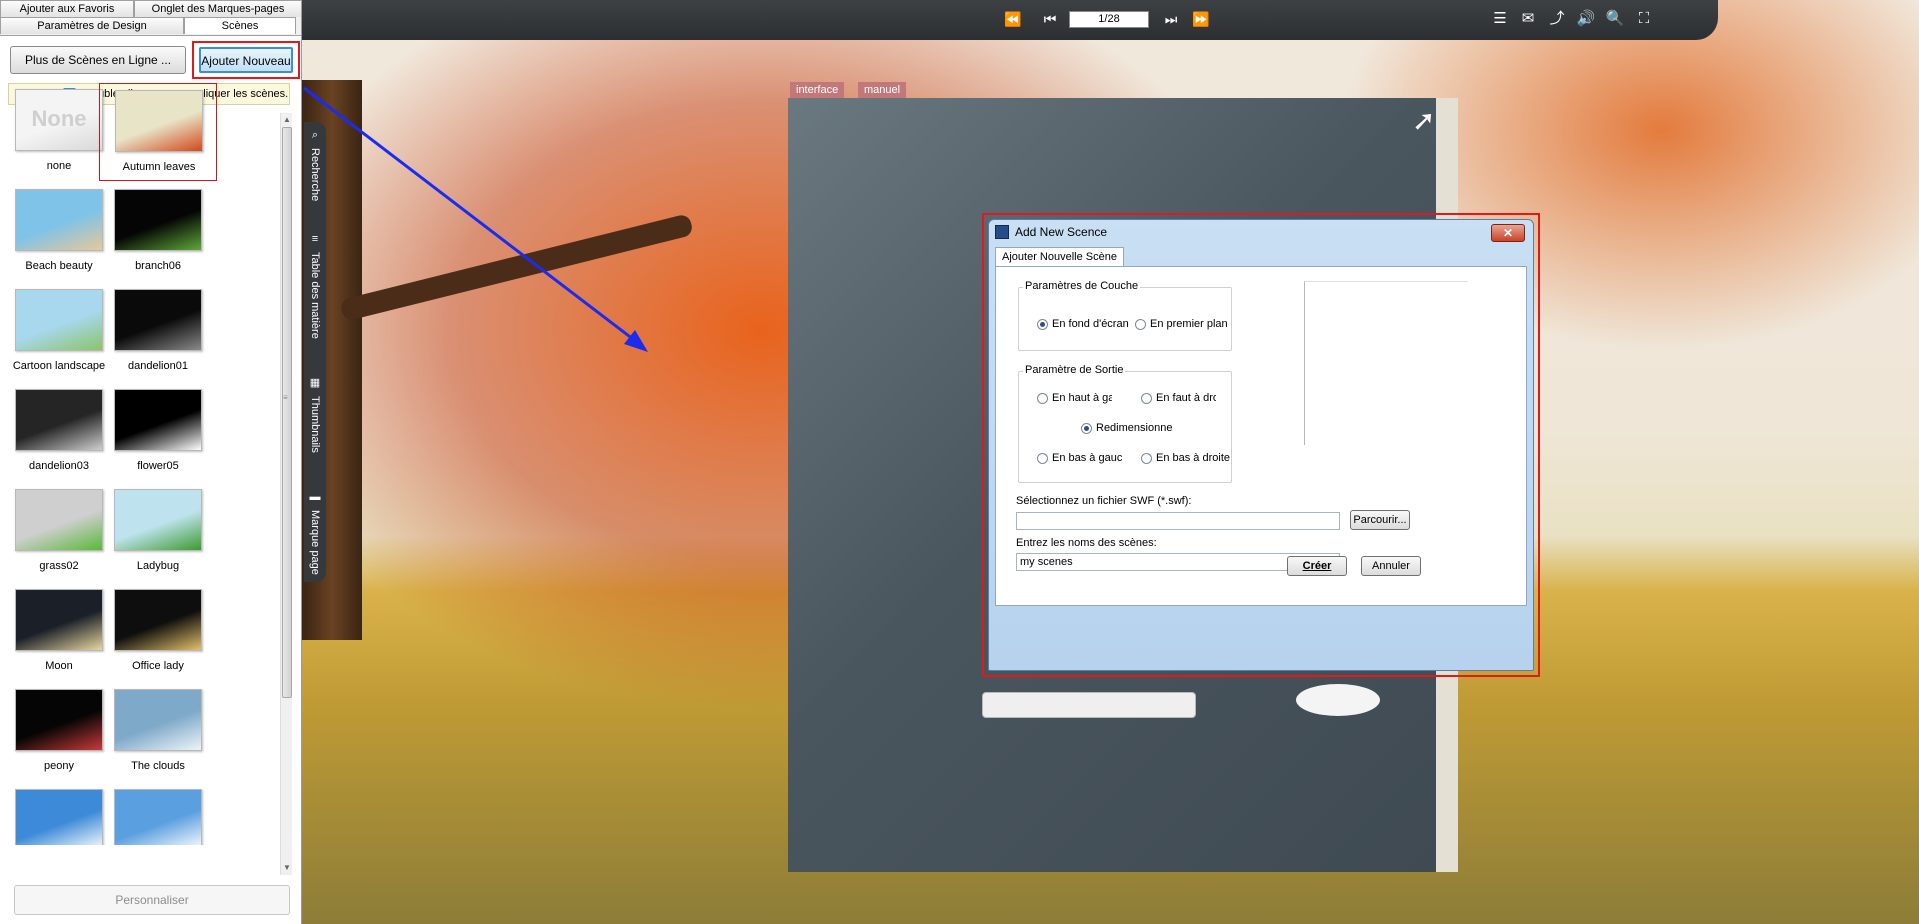  I want to click on scene-item: Autumn leaves, so click(158, 132).